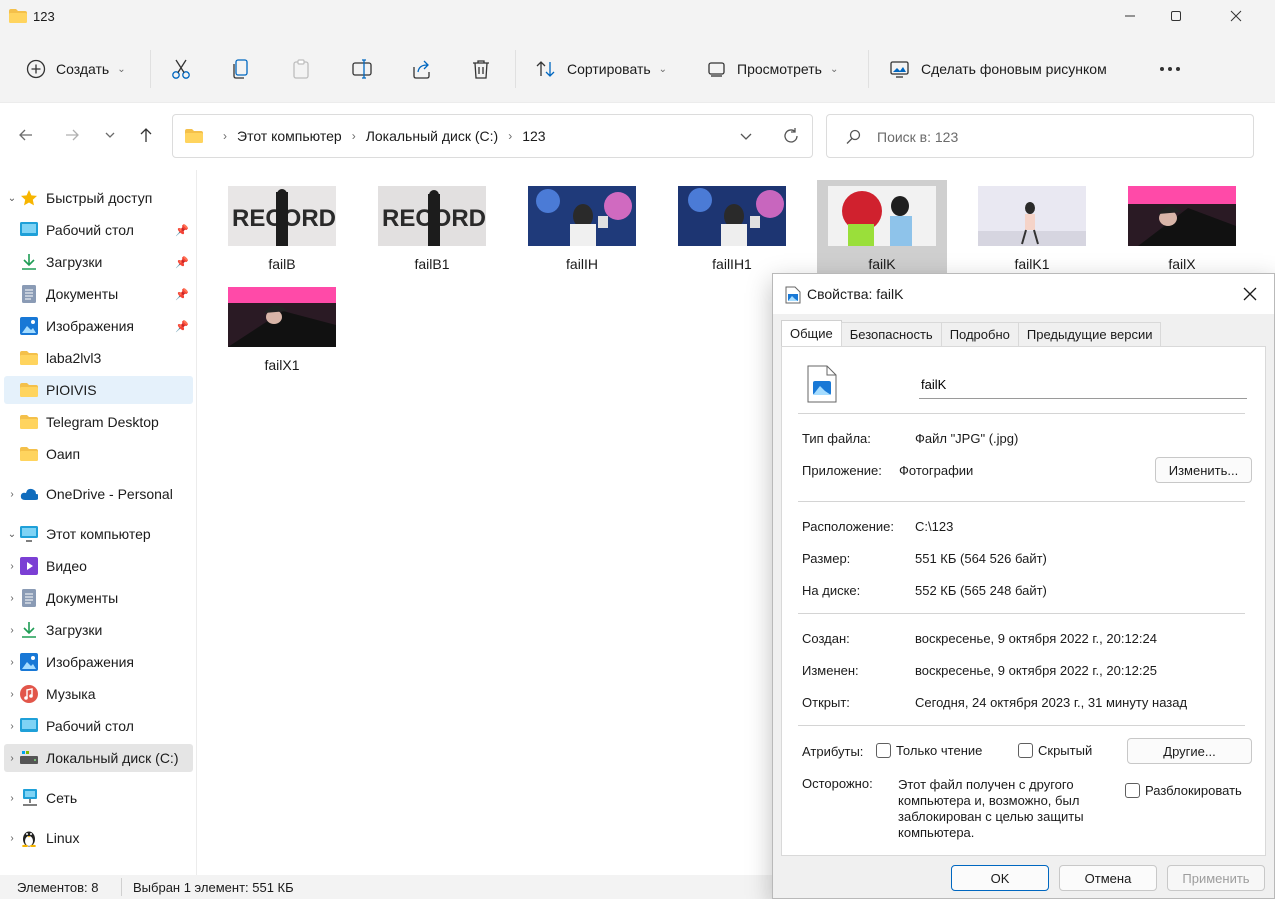 The image size is (1275, 899). Describe the element at coordinates (98, 326) in the screenshot. I see `sidebar-item-pictures: Изображения 📌` at that location.